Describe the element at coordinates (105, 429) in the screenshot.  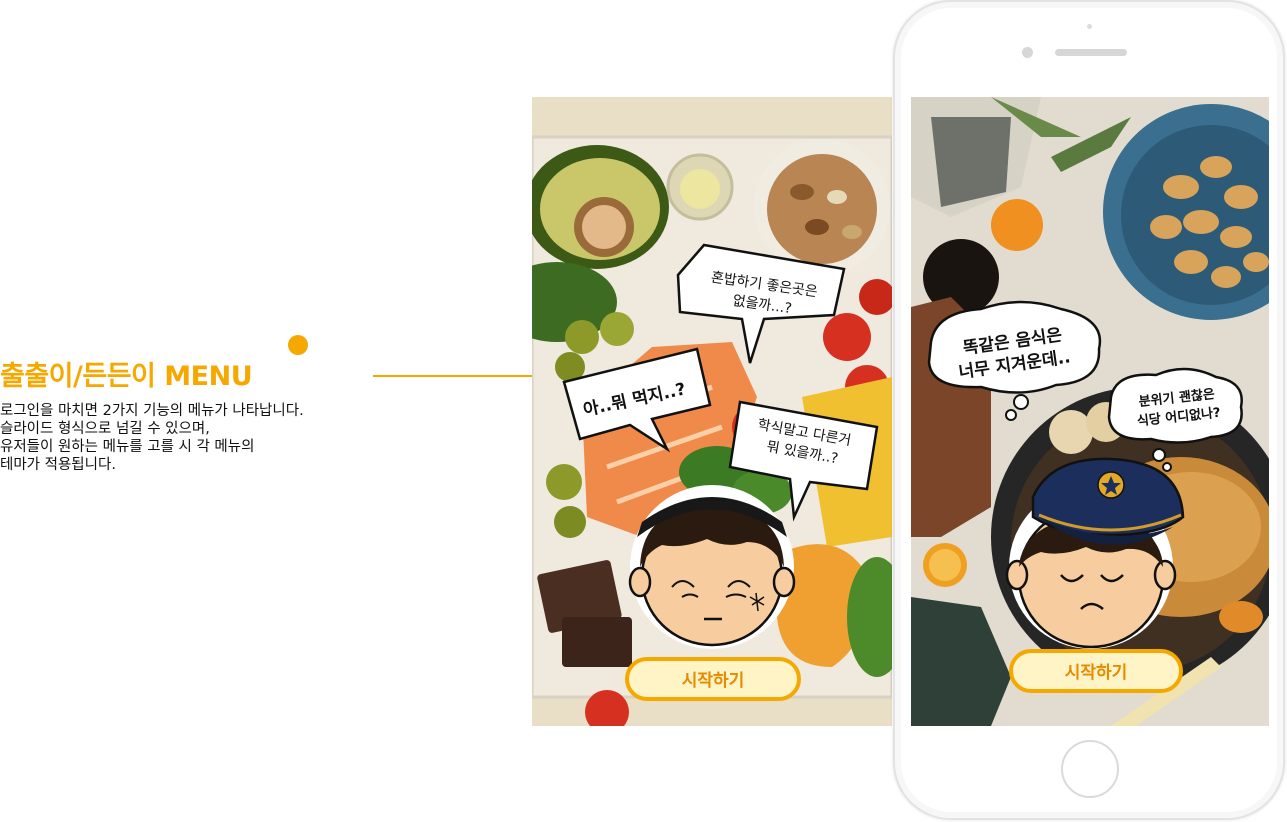
I see `description-line: 슬라이드 형식으로 넘길 수 있으며,` at that location.